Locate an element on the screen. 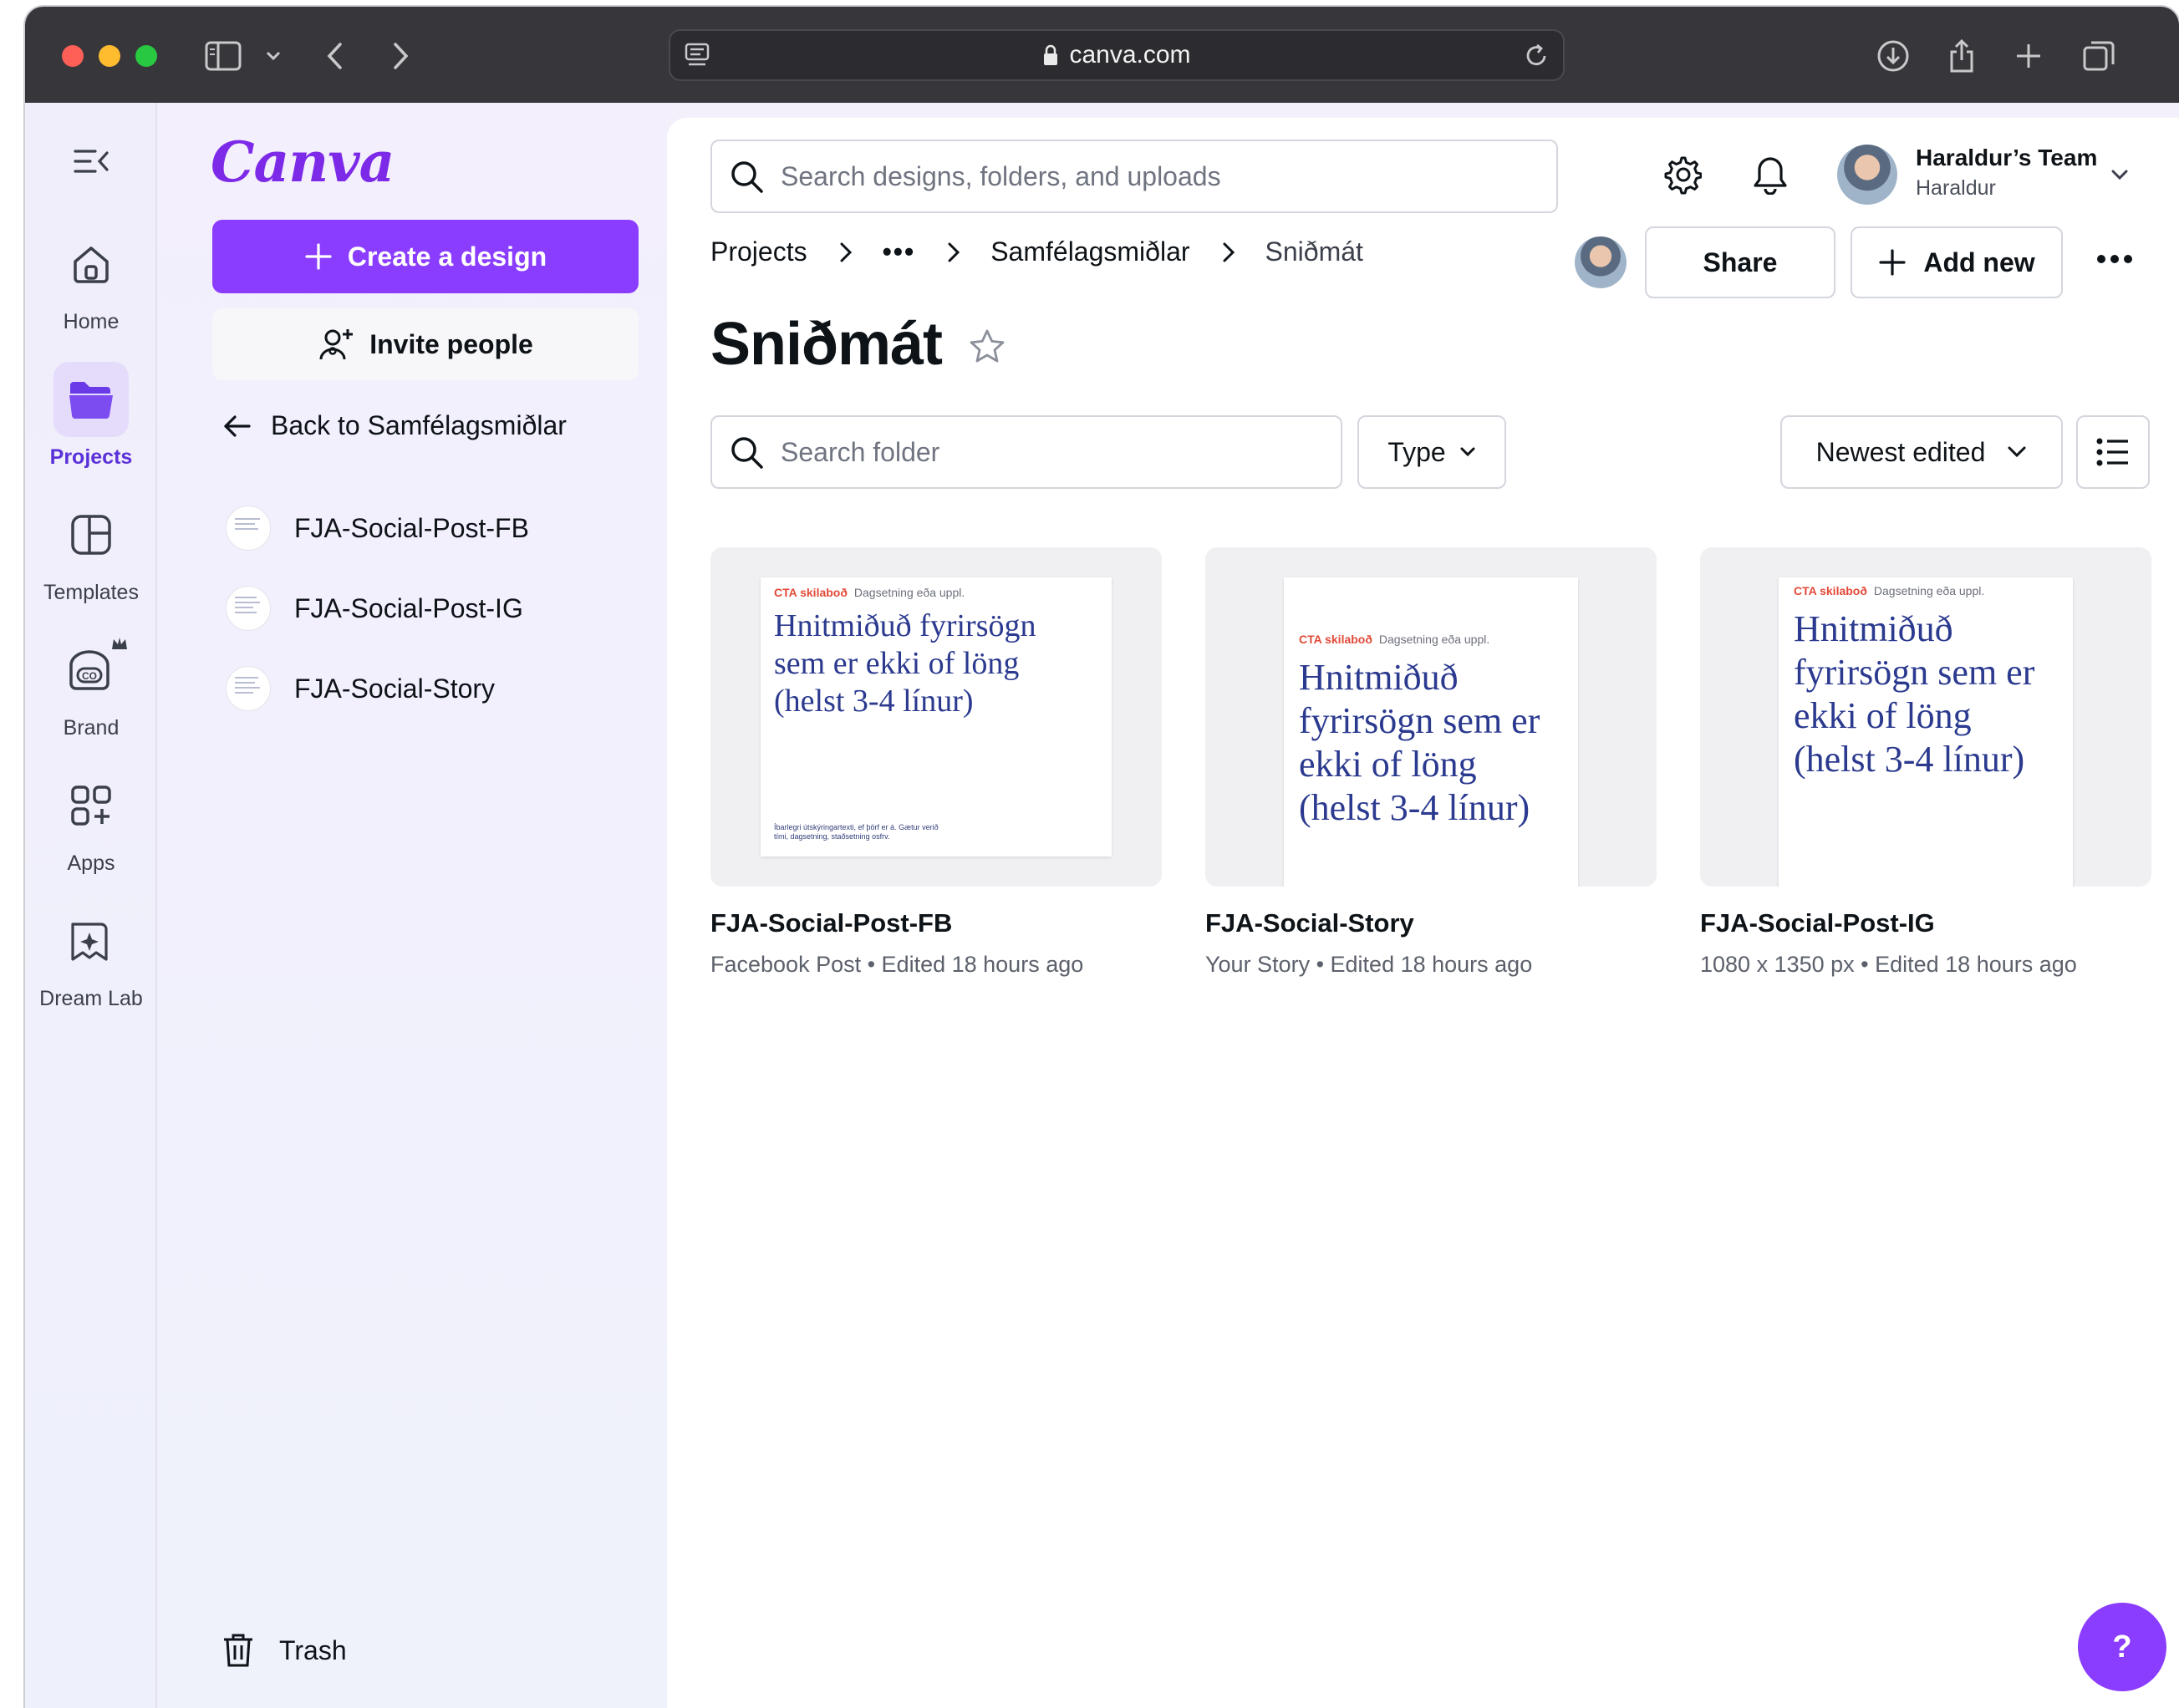 The height and width of the screenshot is (1708, 2179). sort-label: Newest edited is located at coordinates (1900, 451).